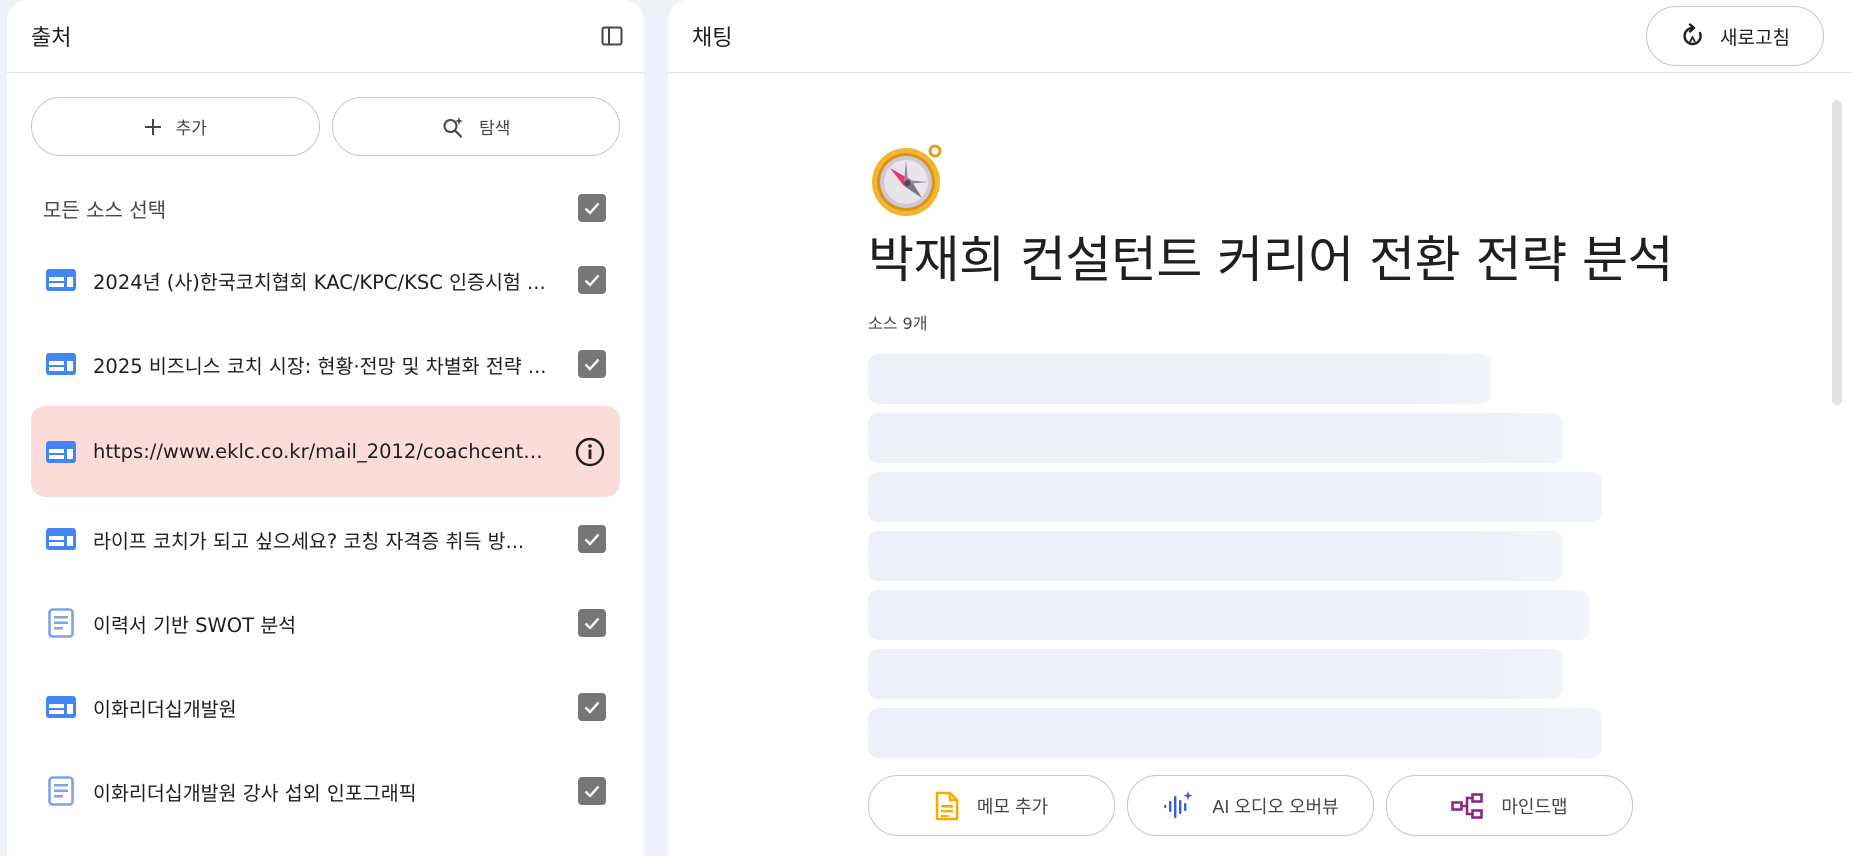  Describe the element at coordinates (475, 126) in the screenshot. I see `discover-sources-button: 탐색` at that location.